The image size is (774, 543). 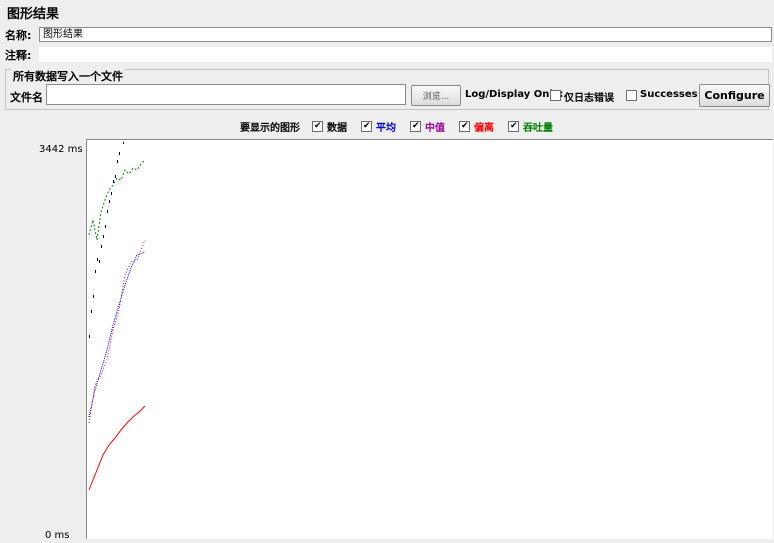 I want to click on deviation-series-label: 偏离, so click(x=484, y=128).